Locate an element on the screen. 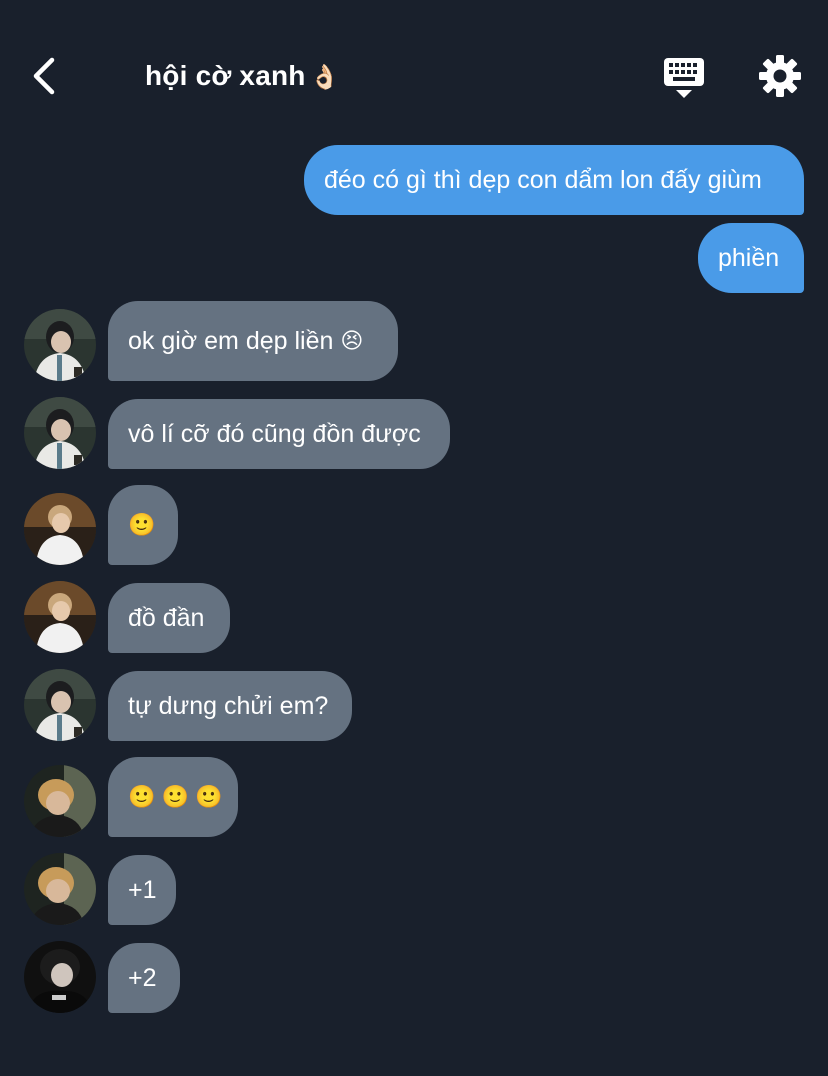  slight-smile-emoji: 🙂 is located at coordinates (142, 524).